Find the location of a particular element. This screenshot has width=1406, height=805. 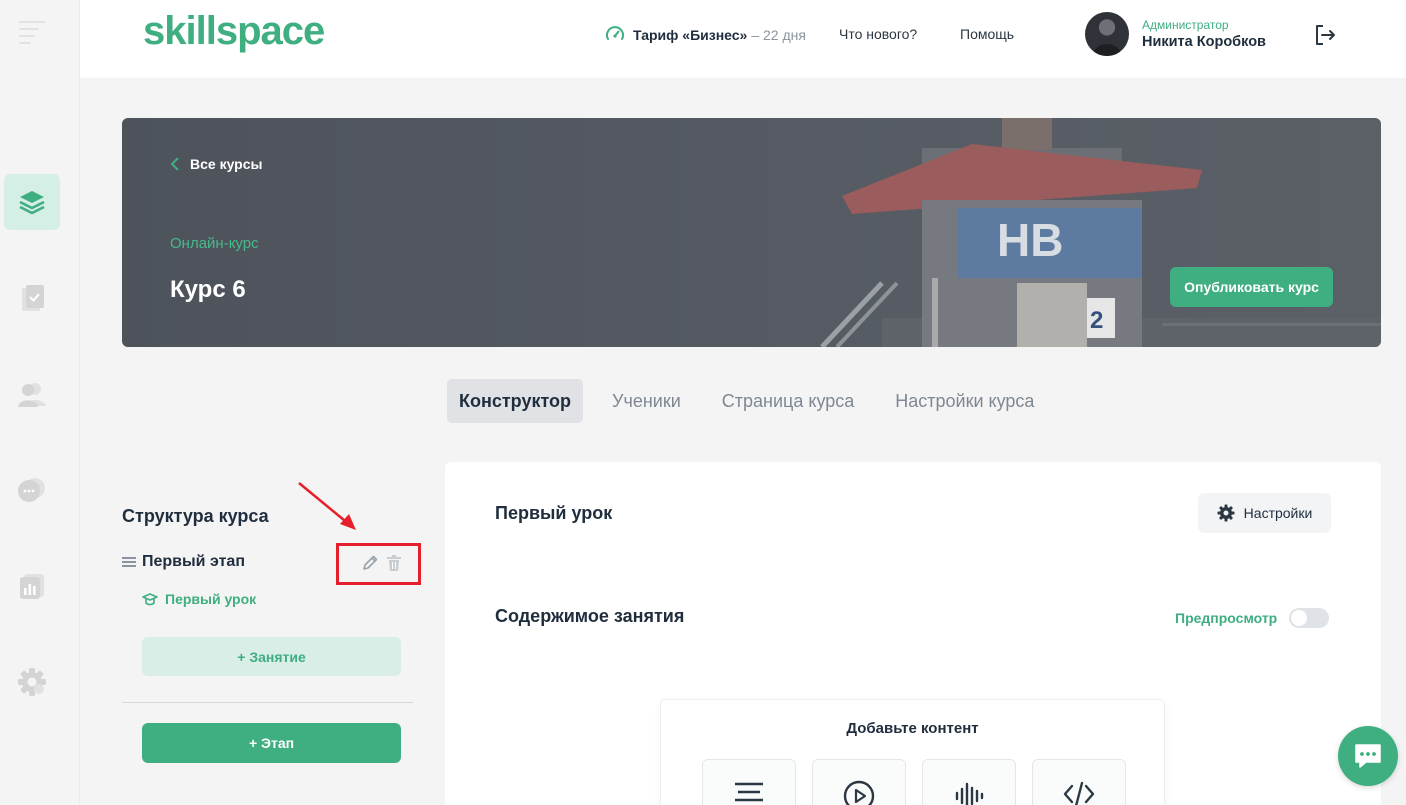

add-content-panel: Добавьте контент is located at coordinates (912, 752).